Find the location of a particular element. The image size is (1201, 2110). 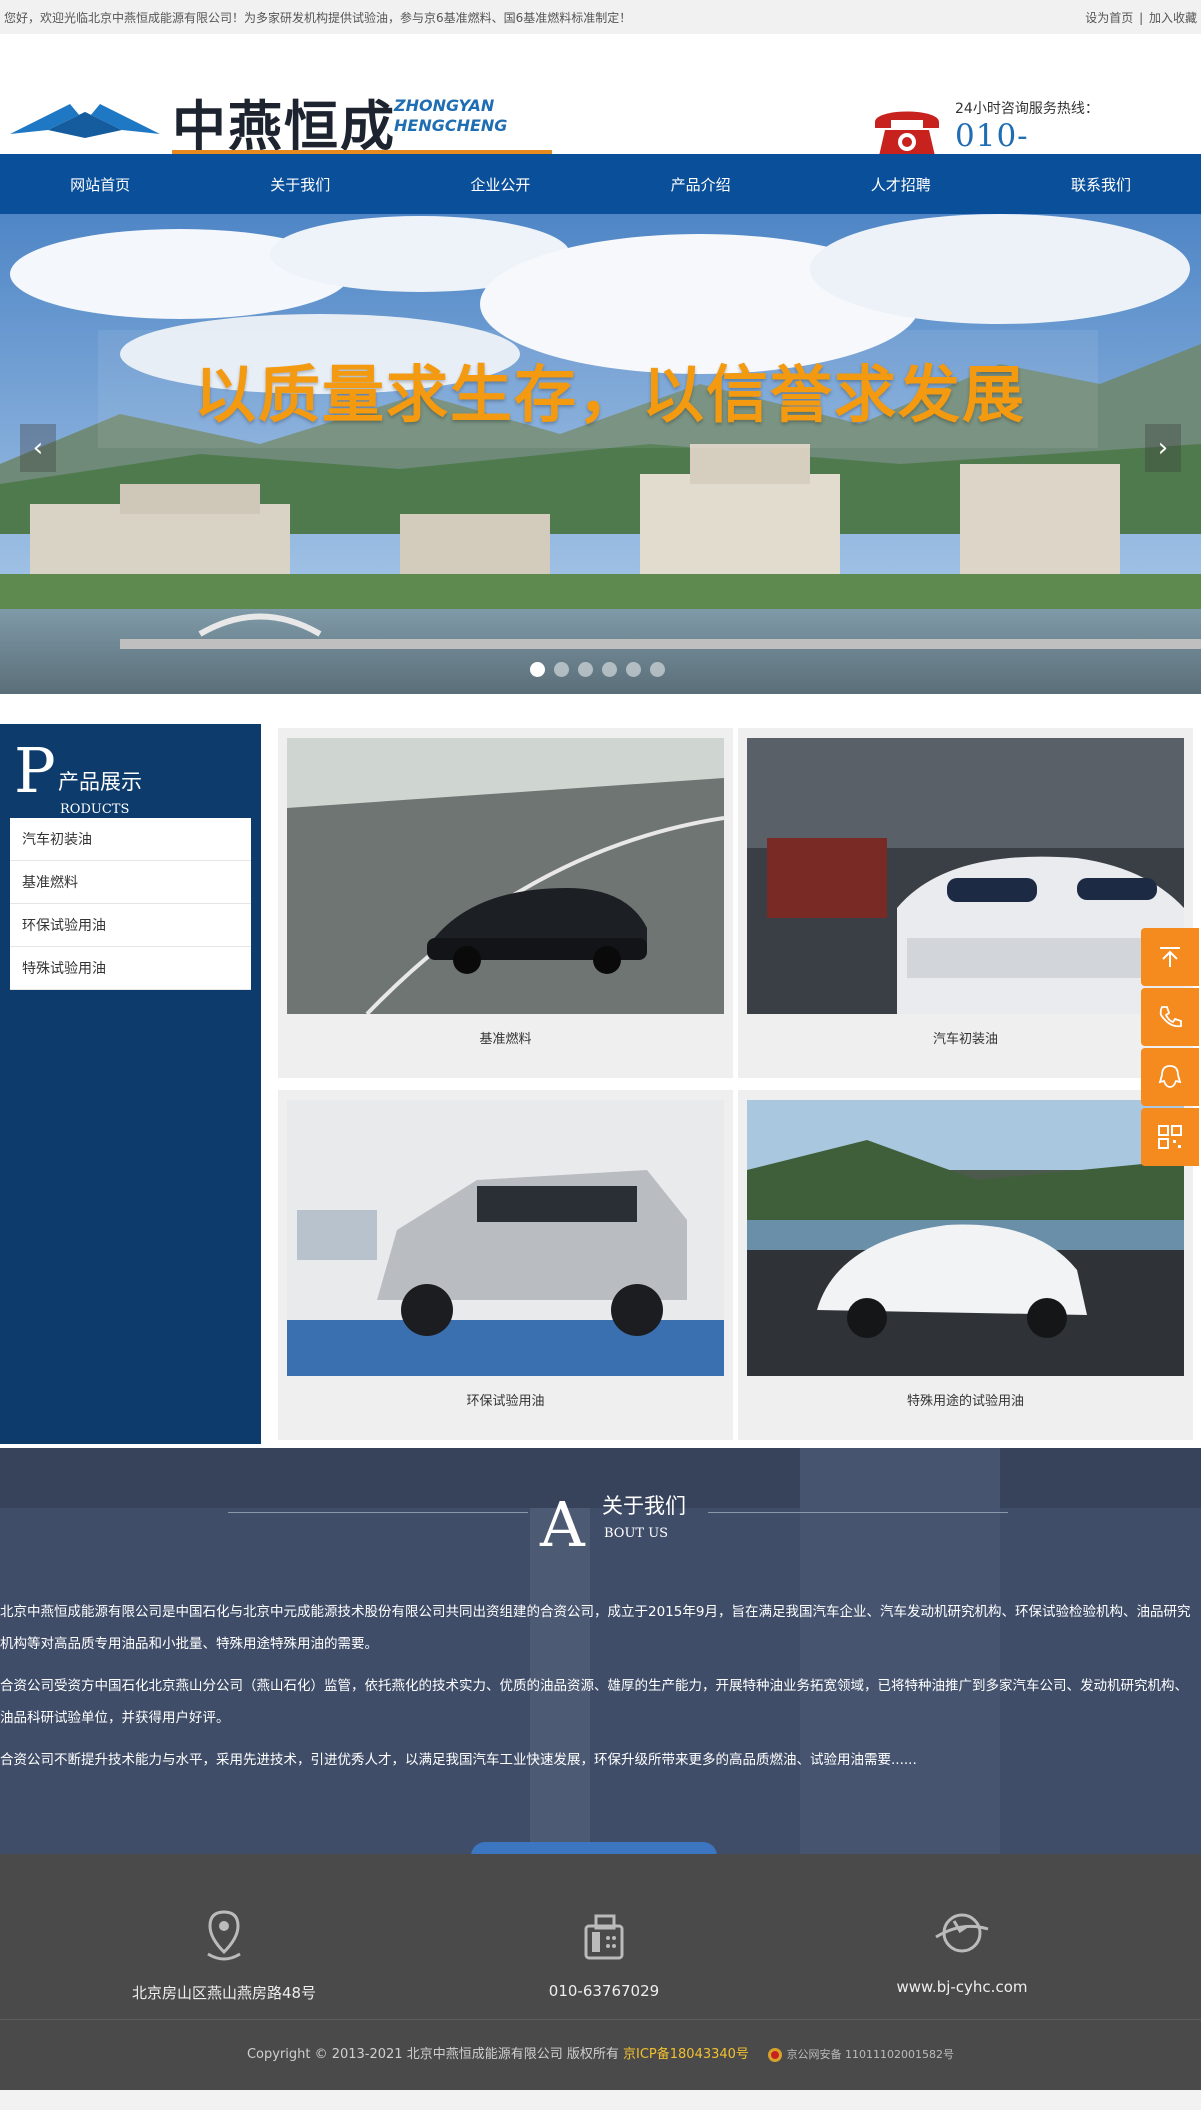

product-name: 特殊用途的试验用油 is located at coordinates (965, 1401).